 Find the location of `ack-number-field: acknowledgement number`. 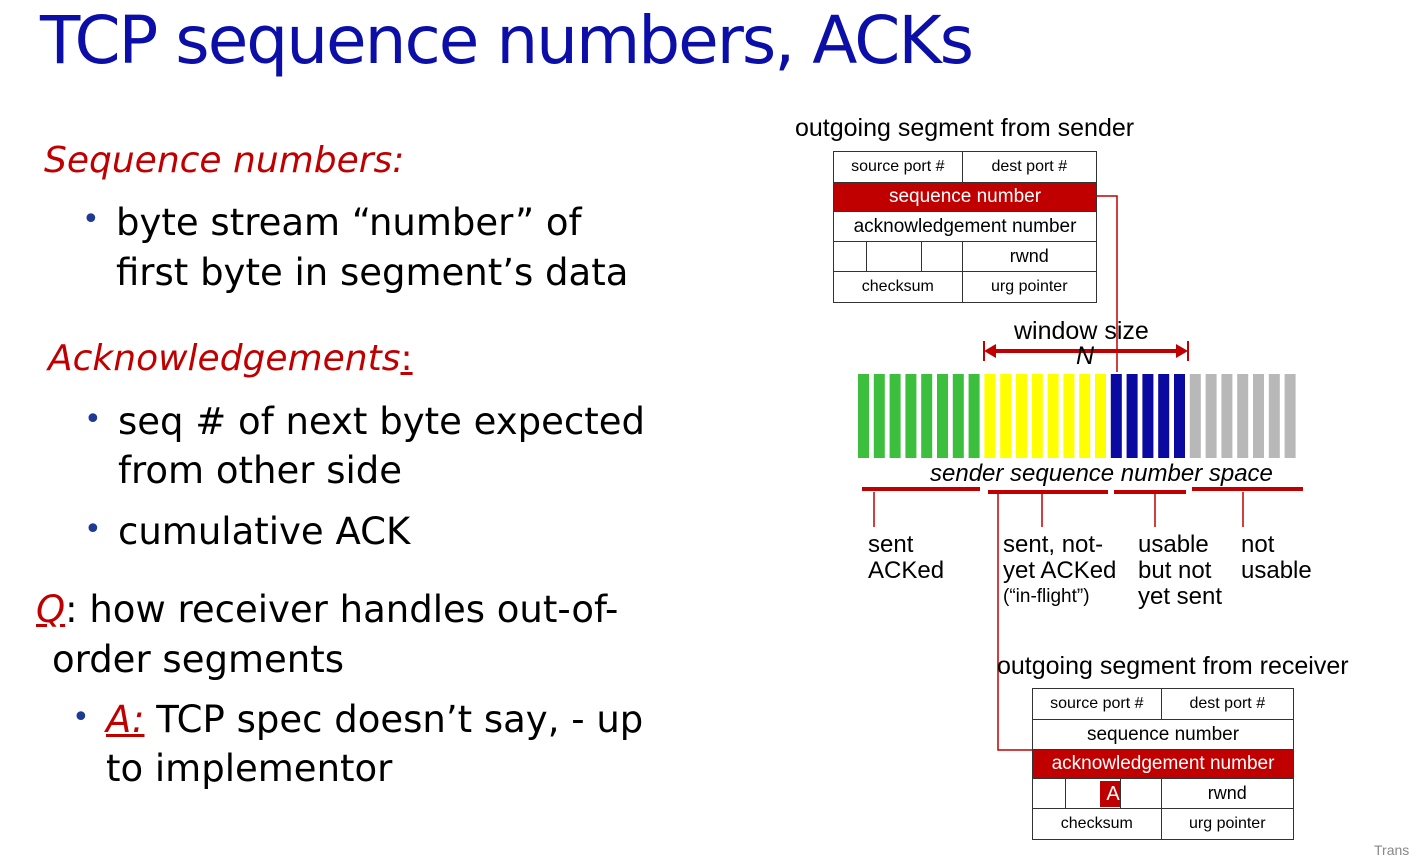

ack-number-field: acknowledgement number is located at coordinates (1163, 764).